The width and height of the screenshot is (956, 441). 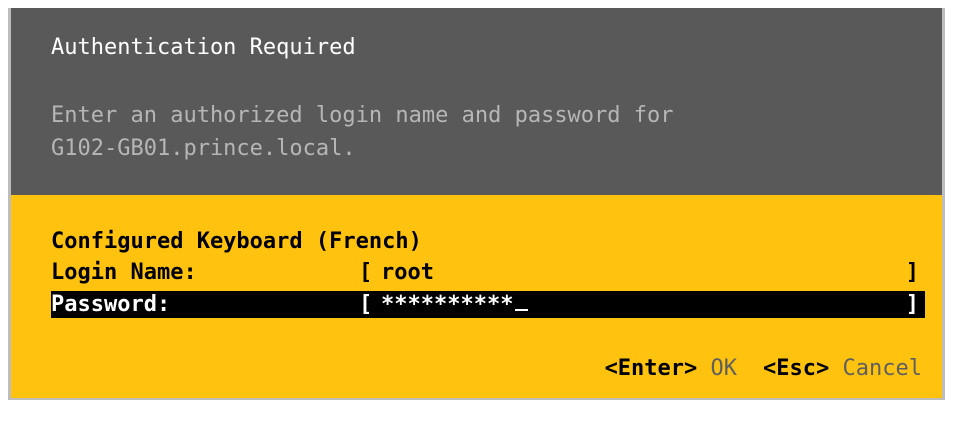 What do you see at coordinates (488, 272) in the screenshot?
I see `login-name-row: Login Name: [ root ]` at bounding box center [488, 272].